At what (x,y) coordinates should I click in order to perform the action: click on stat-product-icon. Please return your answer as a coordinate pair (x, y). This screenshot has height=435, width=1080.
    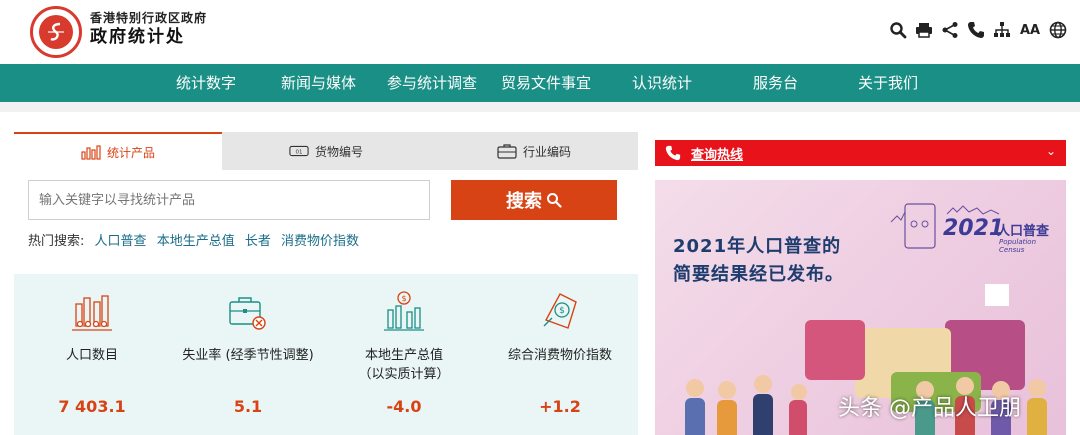
    Looking at the image, I should click on (91, 152).